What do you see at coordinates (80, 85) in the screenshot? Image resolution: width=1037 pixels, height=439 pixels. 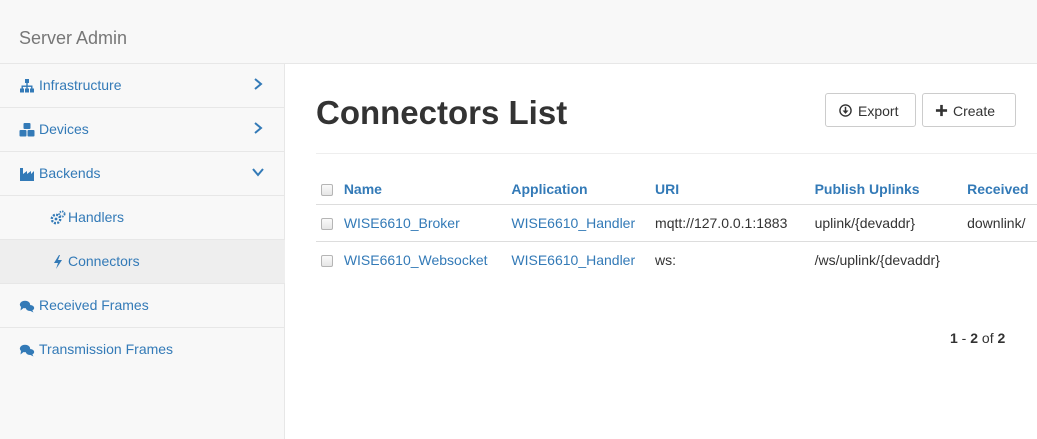 I see `sidebar-item-label: Infrastructure` at bounding box center [80, 85].